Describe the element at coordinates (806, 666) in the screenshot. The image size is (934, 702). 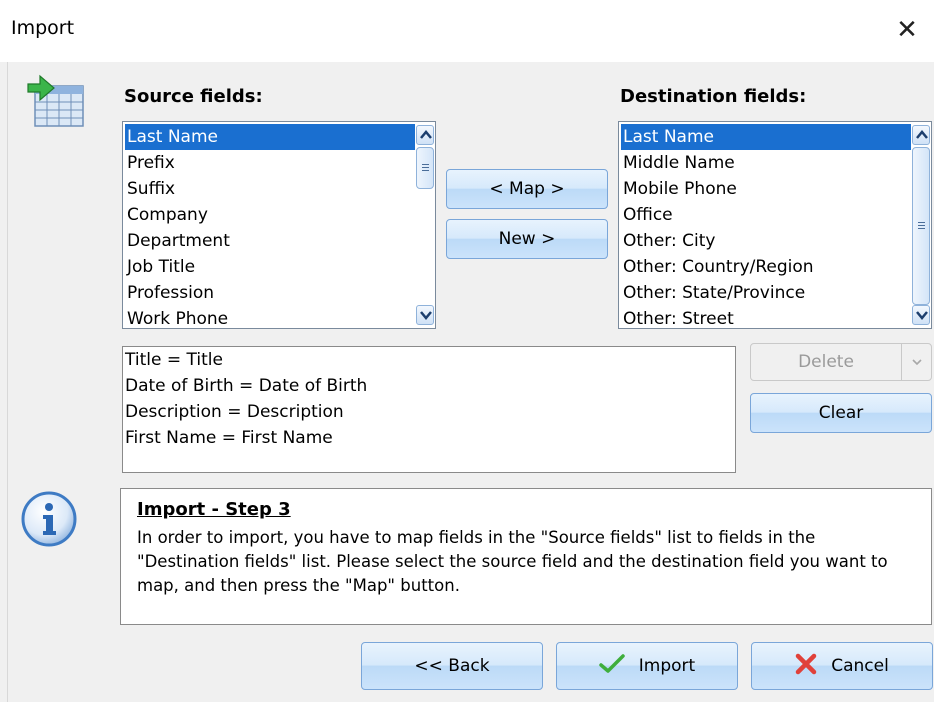
I see `cross-icon` at that location.